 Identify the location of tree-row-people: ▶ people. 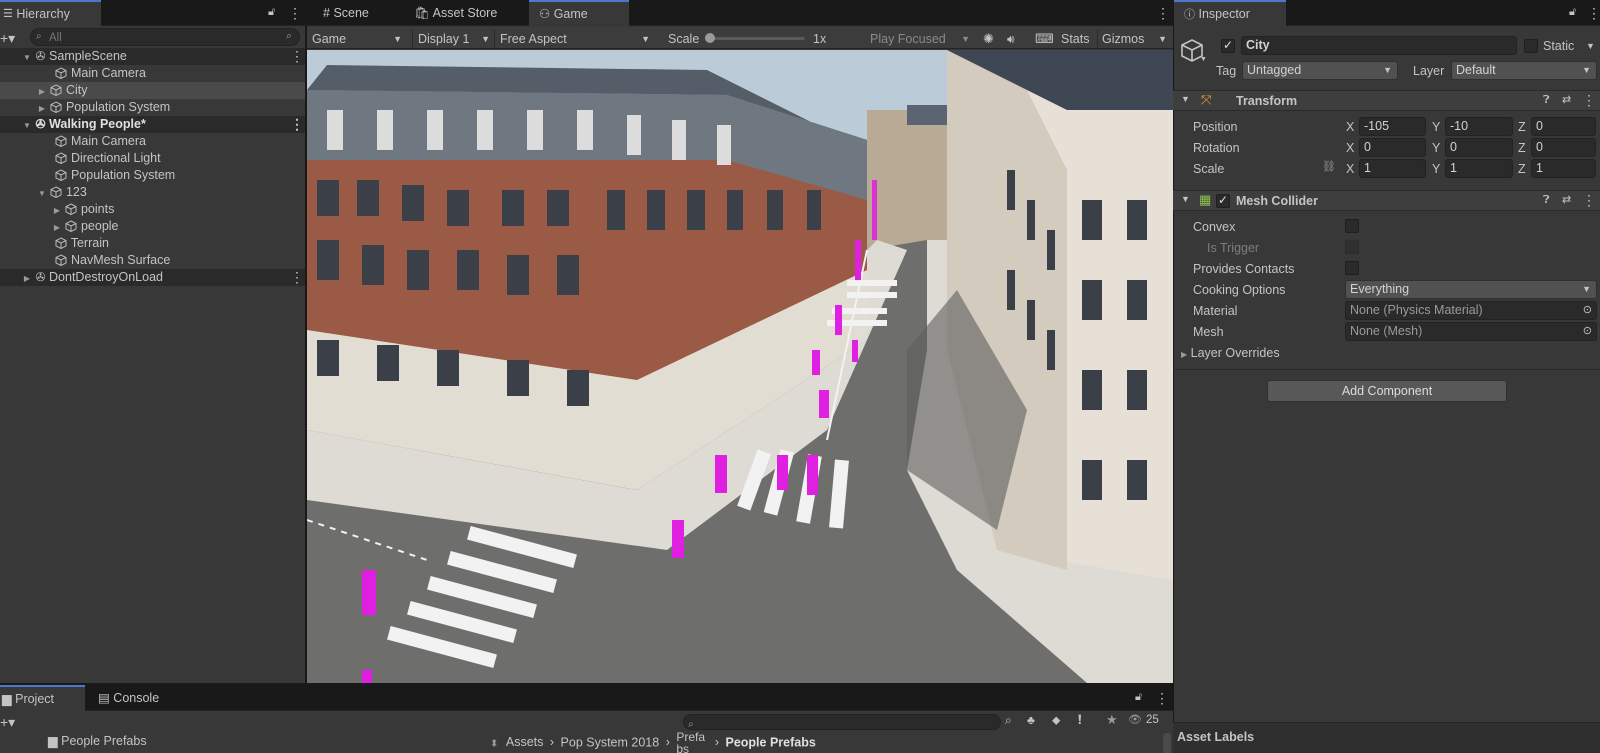
(152, 226).